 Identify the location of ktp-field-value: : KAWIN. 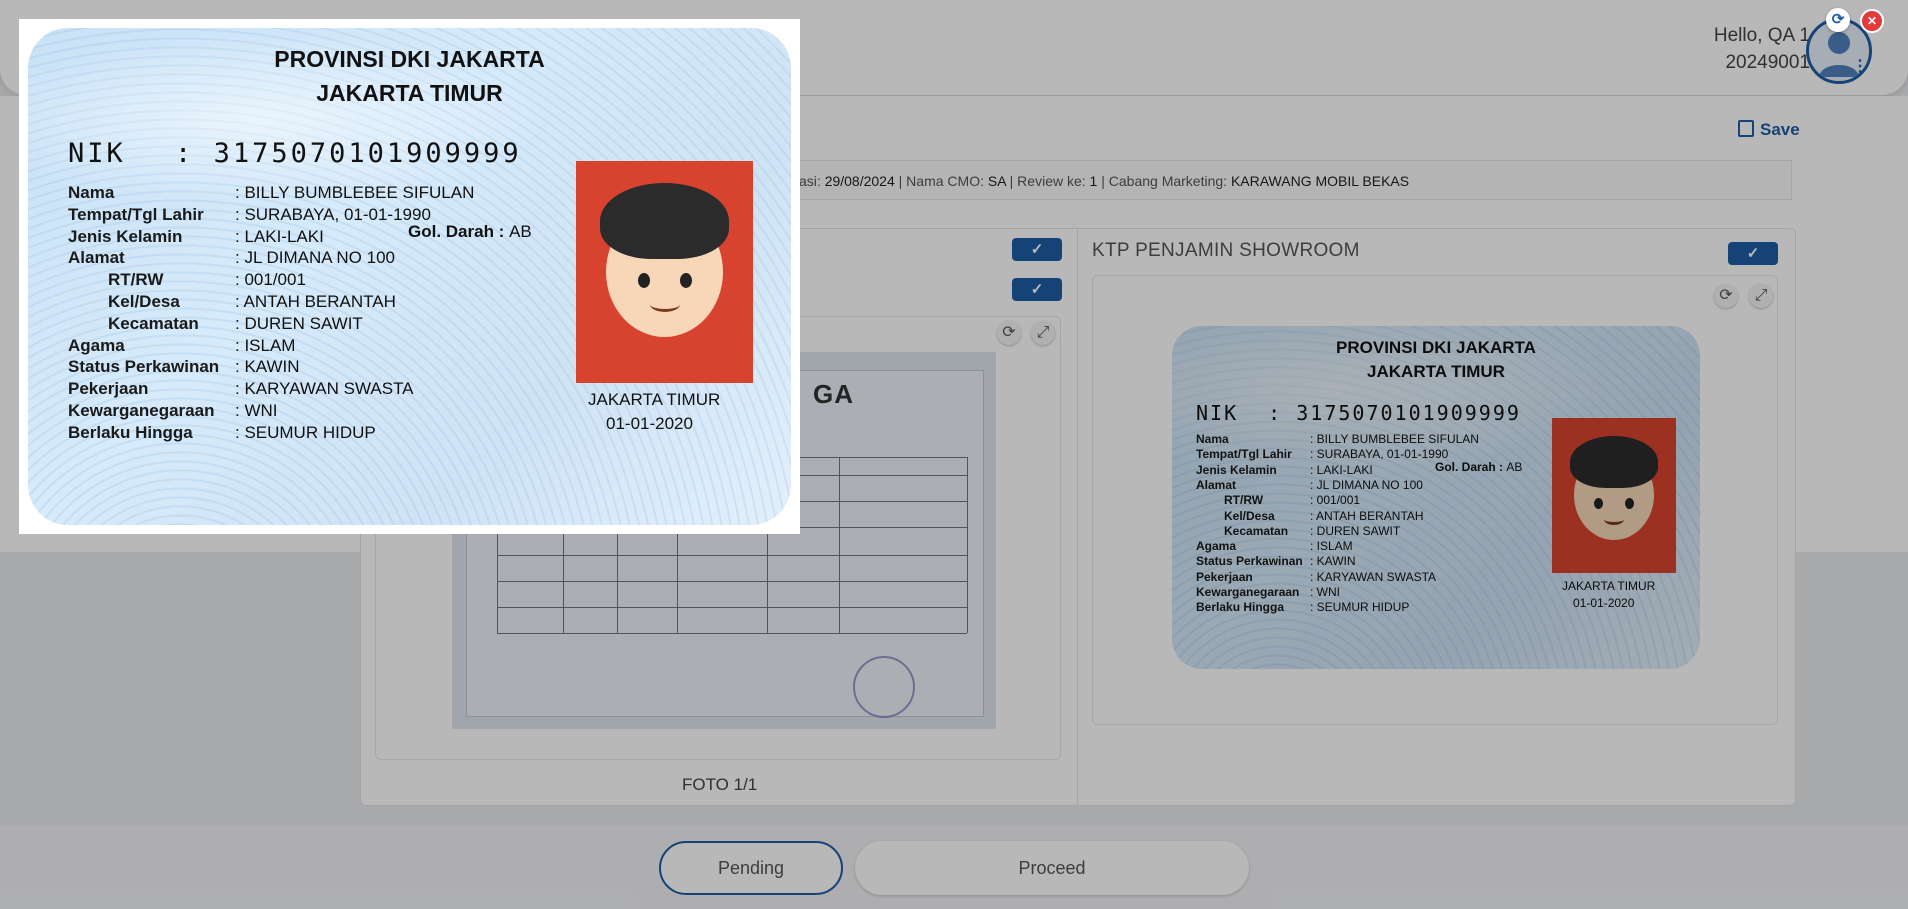
(267, 367).